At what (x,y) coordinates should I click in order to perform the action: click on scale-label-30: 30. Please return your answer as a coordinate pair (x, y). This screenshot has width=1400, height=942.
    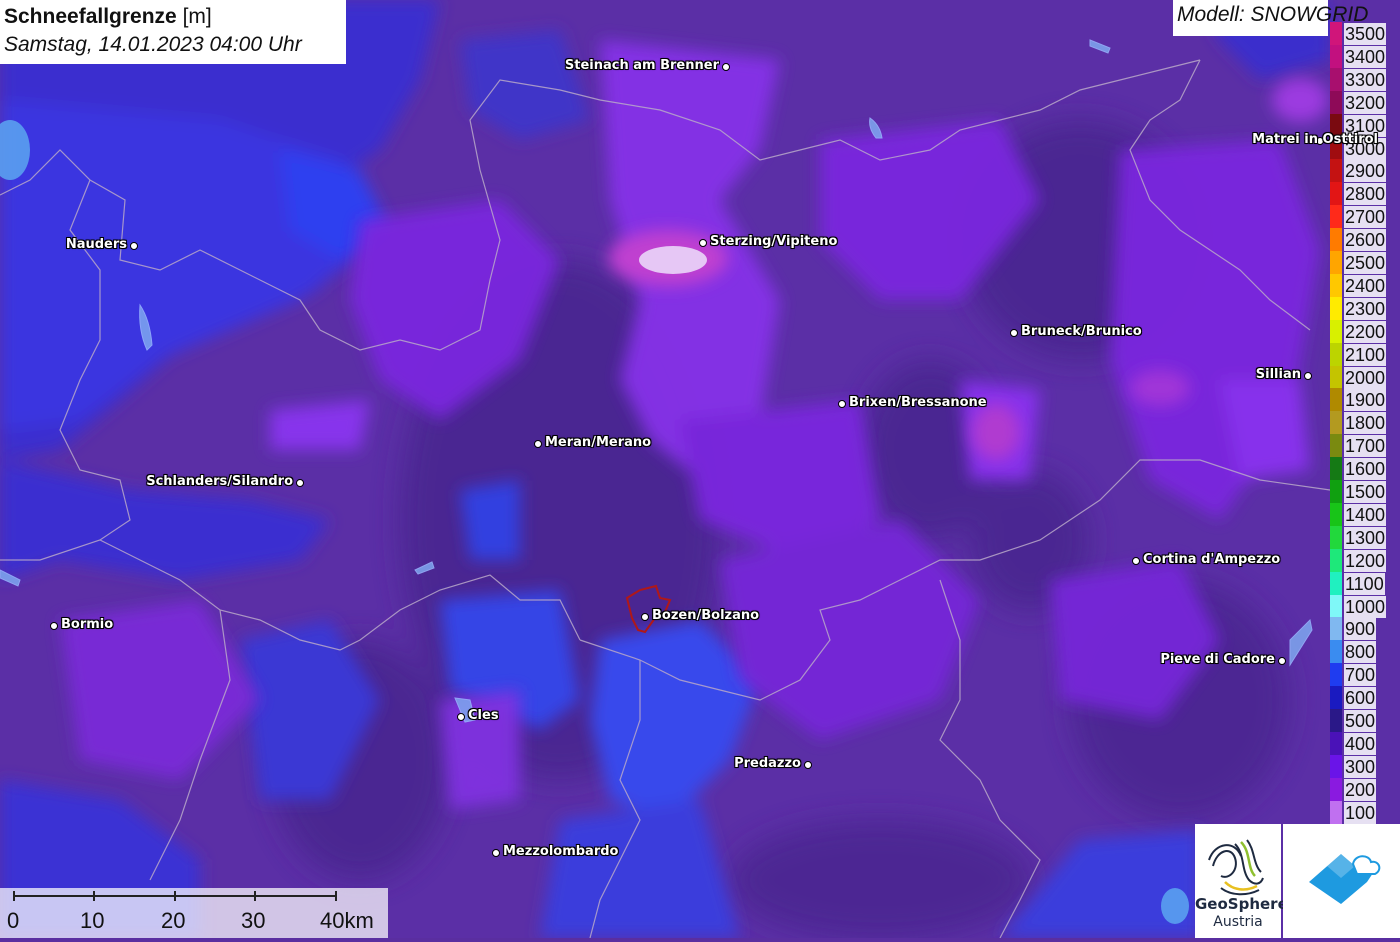
    Looking at the image, I should click on (253, 920).